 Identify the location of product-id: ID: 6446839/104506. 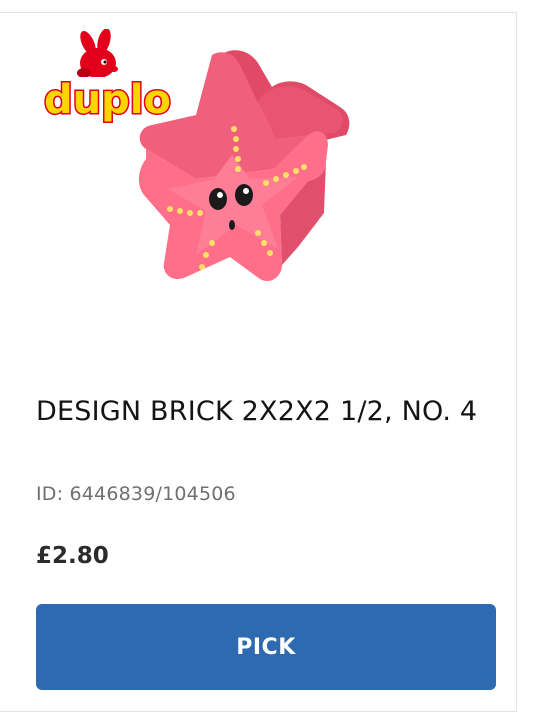
(136, 494).